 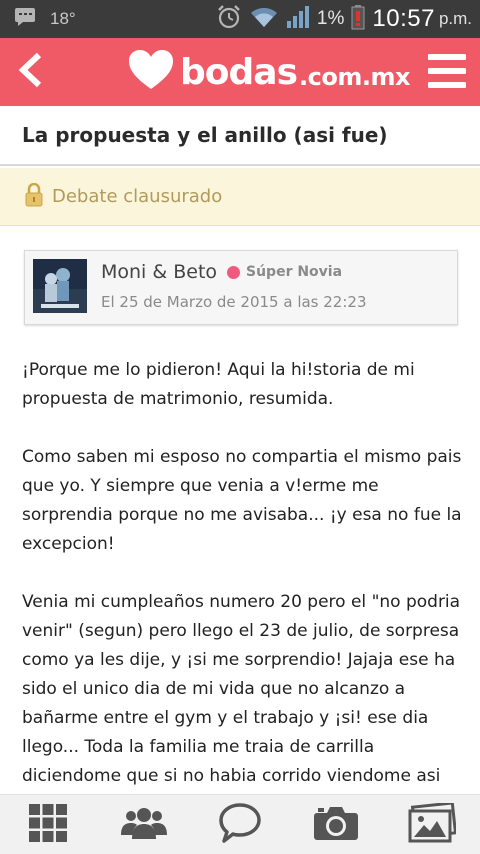 I want to click on alarm-icon, so click(x=229, y=19).